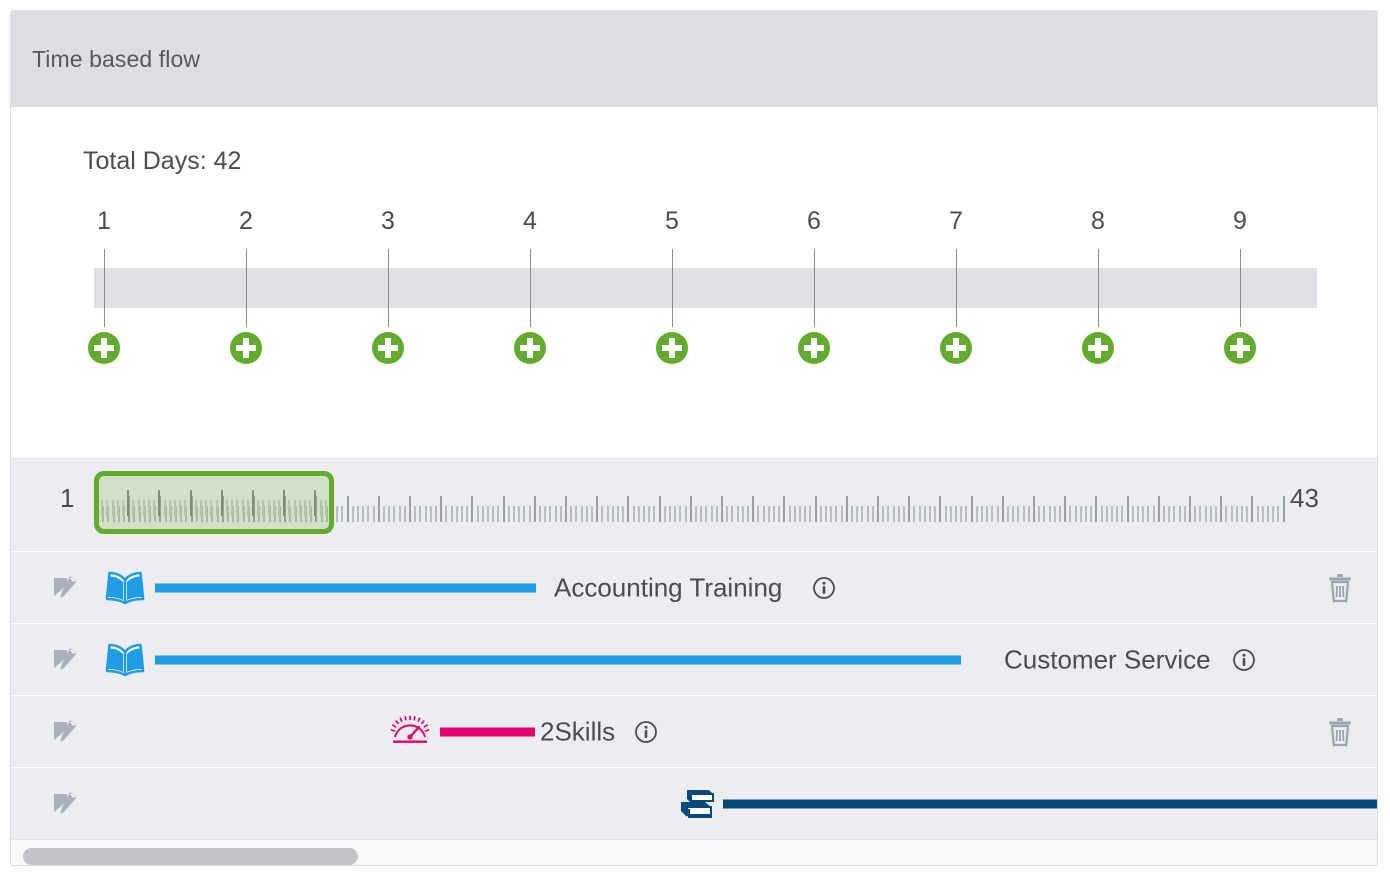 This screenshot has width=1390, height=890. What do you see at coordinates (705, 288) in the screenshot?
I see `timeline-track` at bounding box center [705, 288].